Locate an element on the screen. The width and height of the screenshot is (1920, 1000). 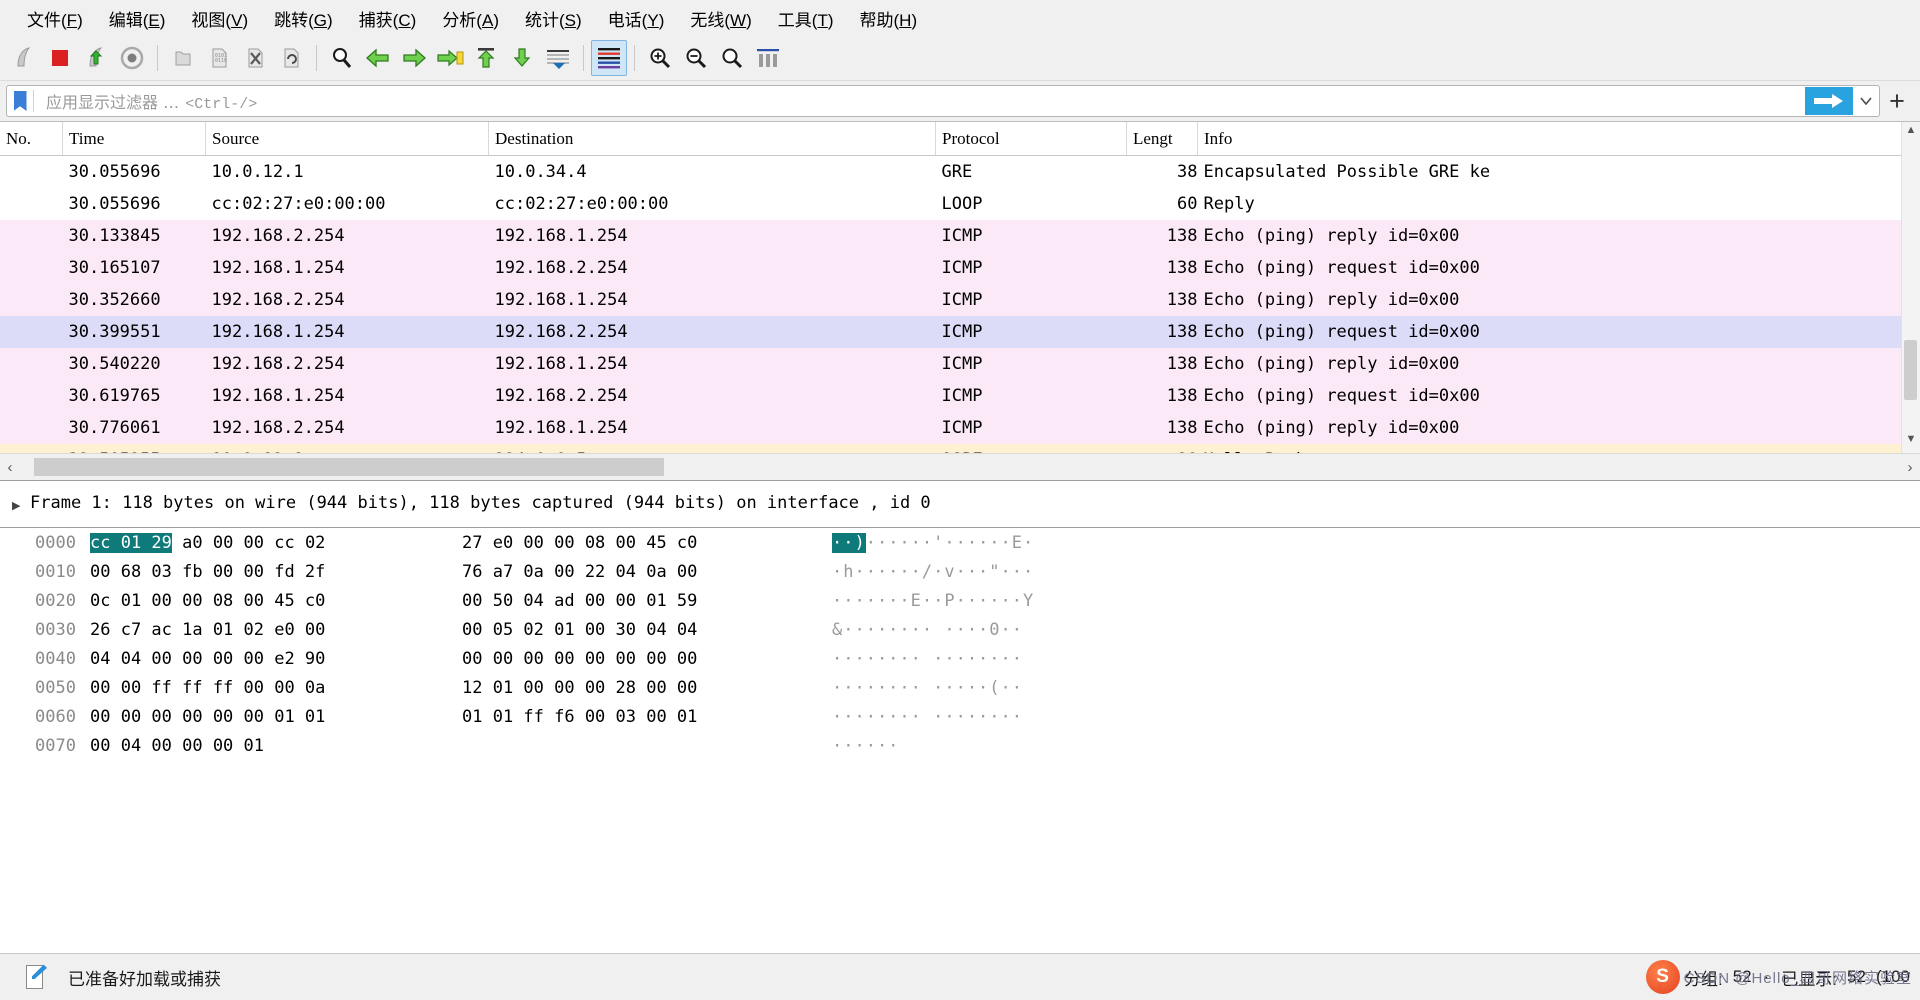
display-filter-input: 应用显示过滤器 … <Ctrl-/> is located at coordinates (943, 101).